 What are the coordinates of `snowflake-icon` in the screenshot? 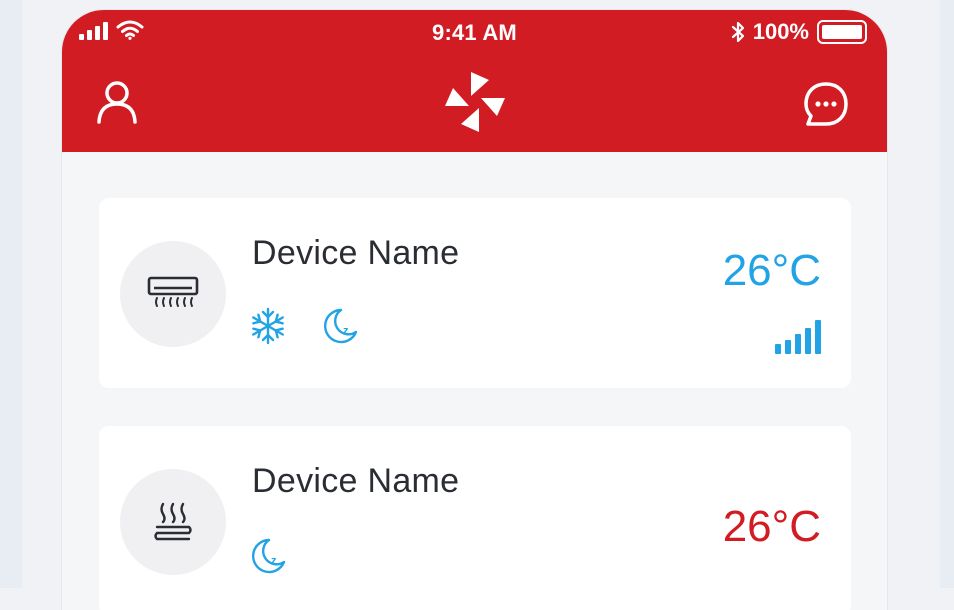 It's located at (268, 326).